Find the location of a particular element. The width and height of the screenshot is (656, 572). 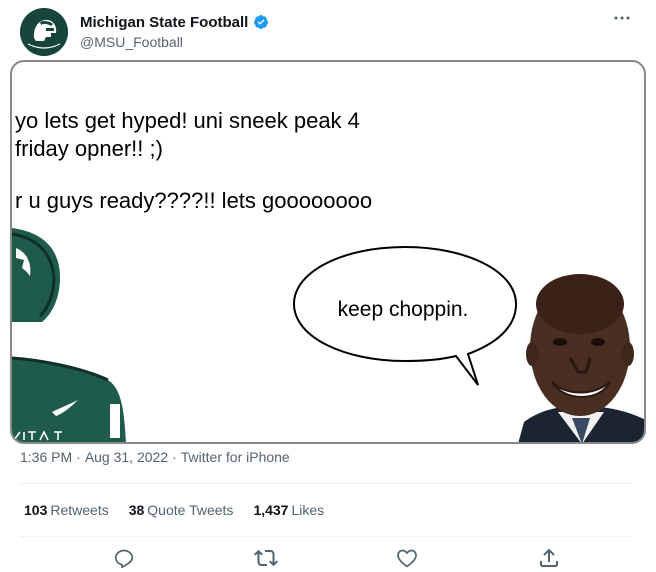

meme-line-2: friday opner!! ;) is located at coordinates (89, 148).